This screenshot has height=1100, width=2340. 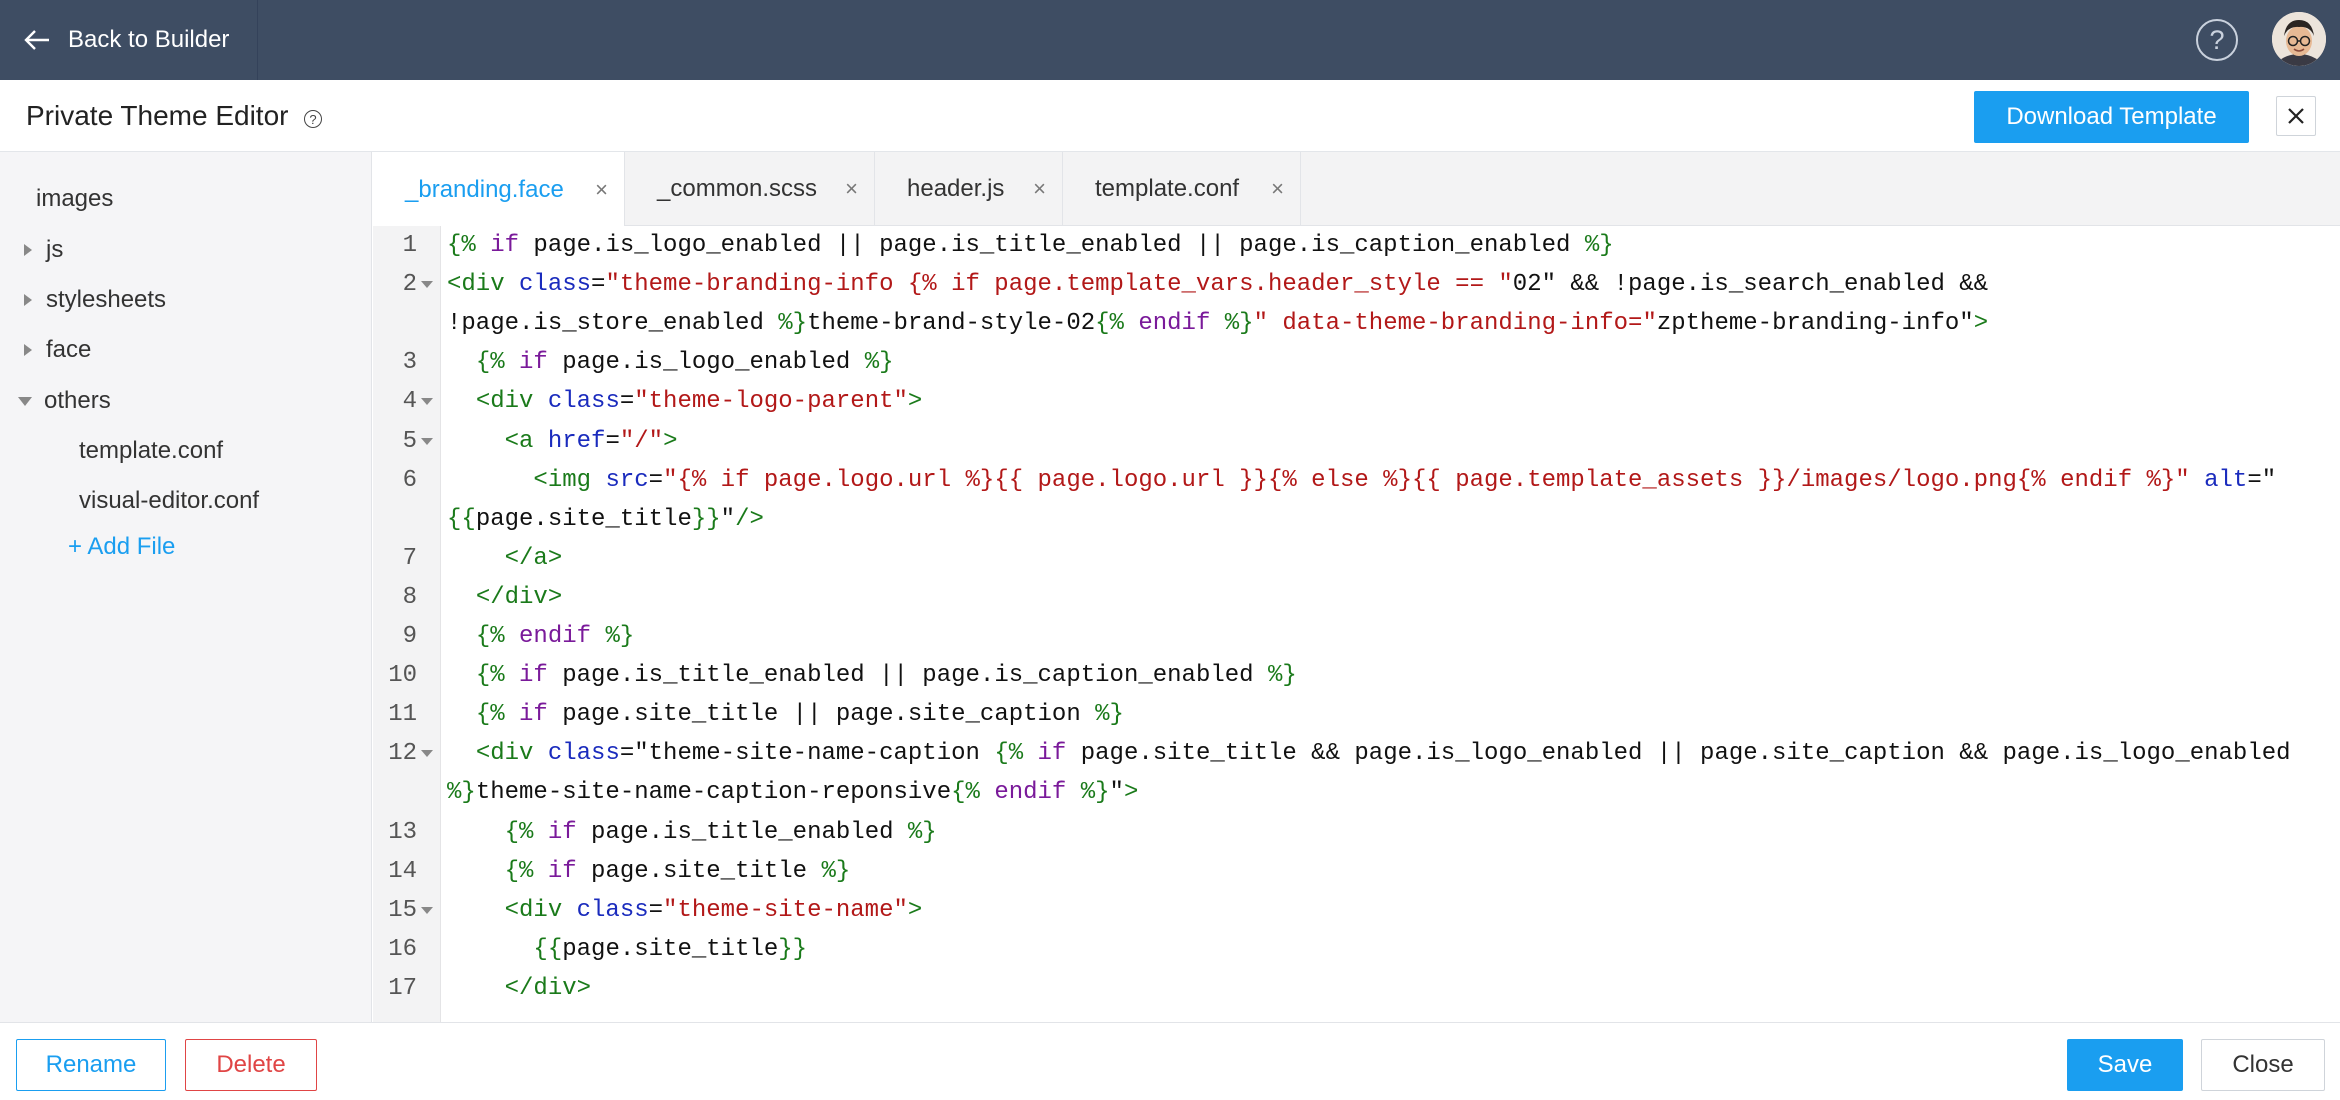 I want to click on close-button: Close, so click(x=2263, y=1065).